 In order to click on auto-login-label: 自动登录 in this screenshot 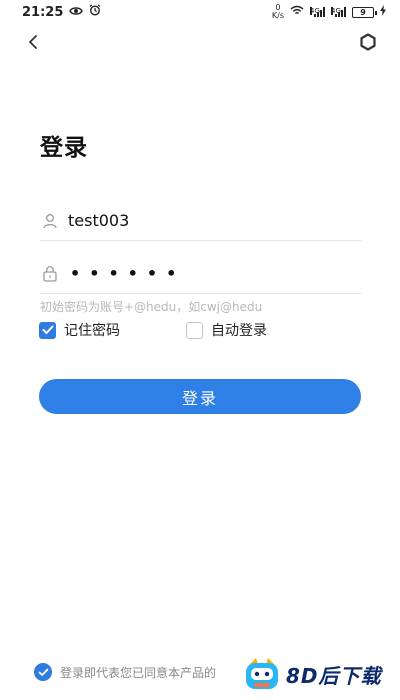, I will do `click(239, 331)`.